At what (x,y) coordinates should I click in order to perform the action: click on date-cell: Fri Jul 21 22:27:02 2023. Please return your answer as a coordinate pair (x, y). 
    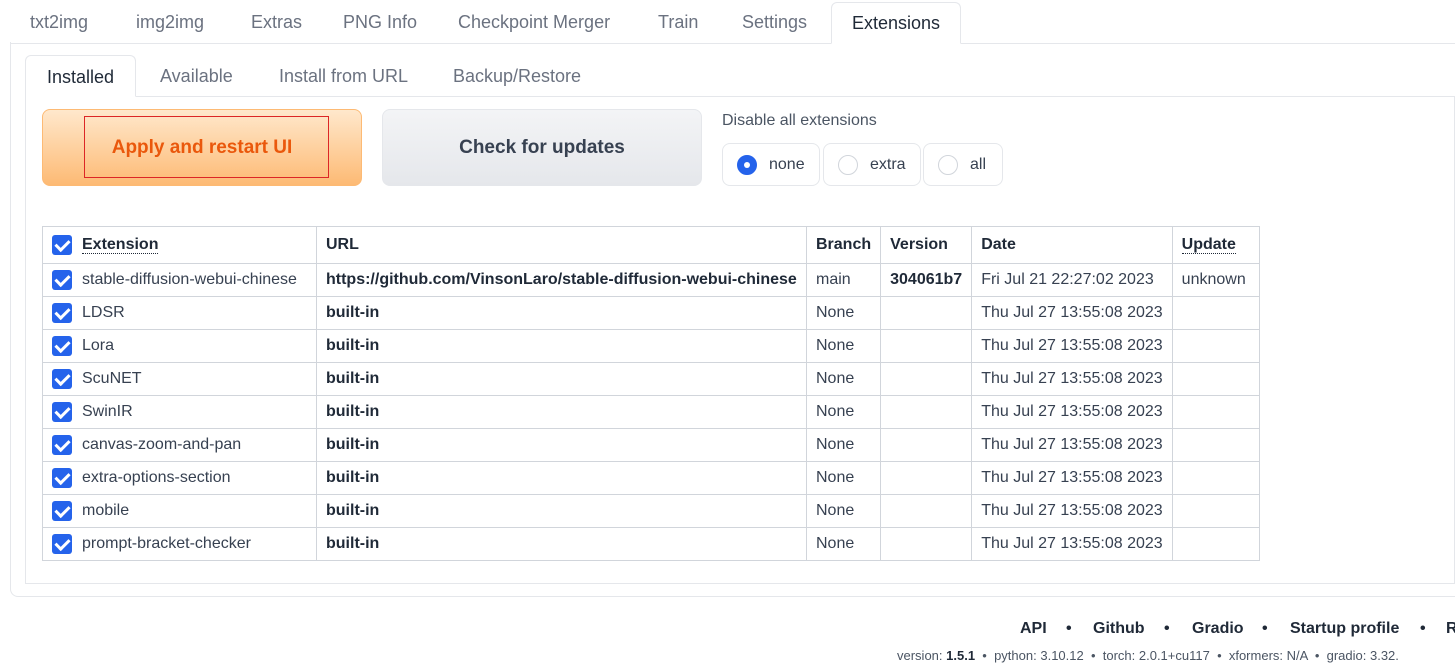
    Looking at the image, I should click on (1072, 280).